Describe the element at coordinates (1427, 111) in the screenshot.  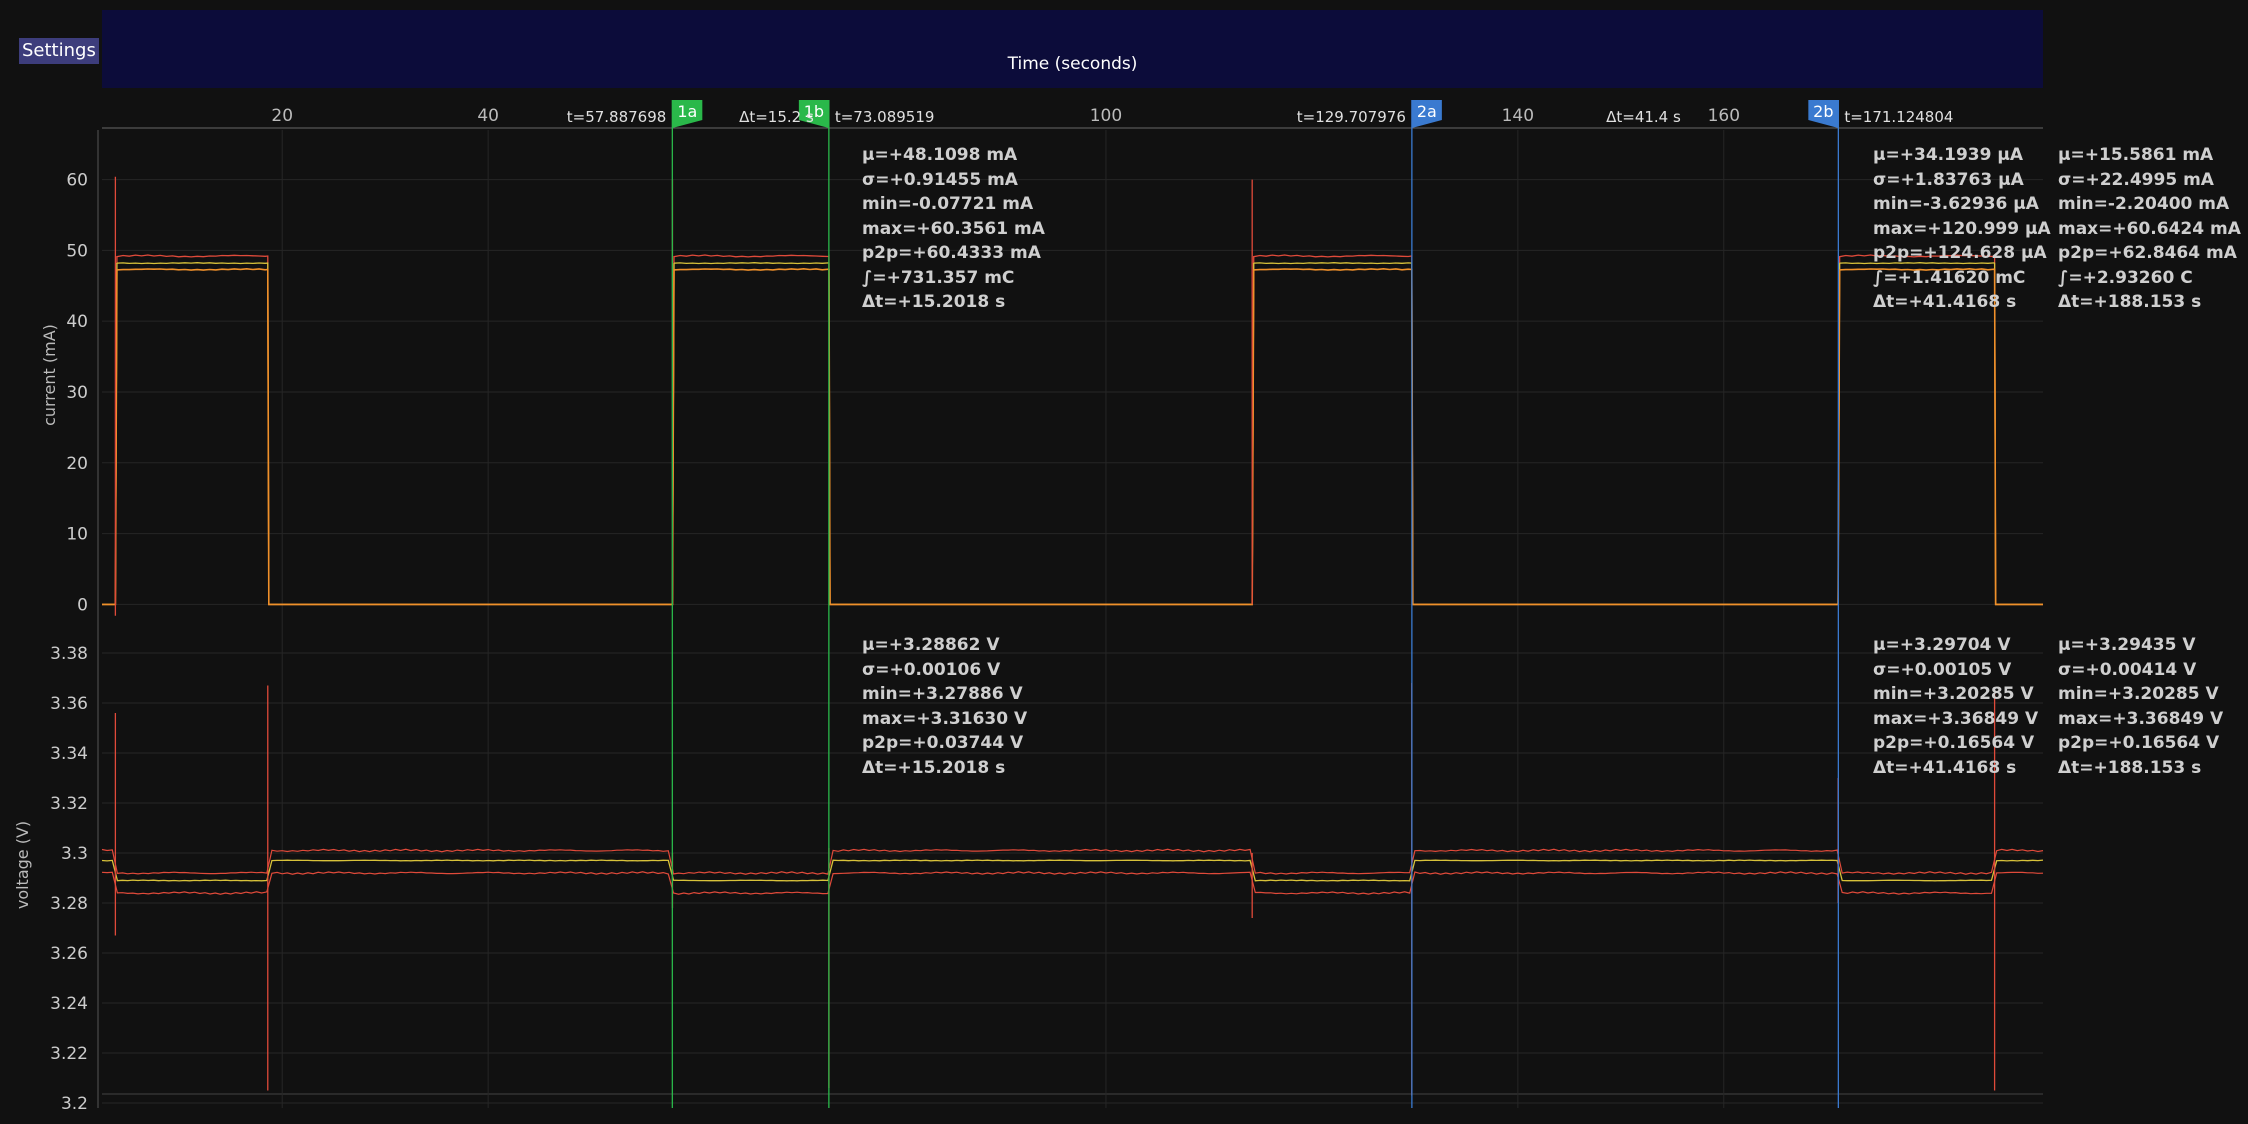
I see `marker-flag-label: 2a` at that location.